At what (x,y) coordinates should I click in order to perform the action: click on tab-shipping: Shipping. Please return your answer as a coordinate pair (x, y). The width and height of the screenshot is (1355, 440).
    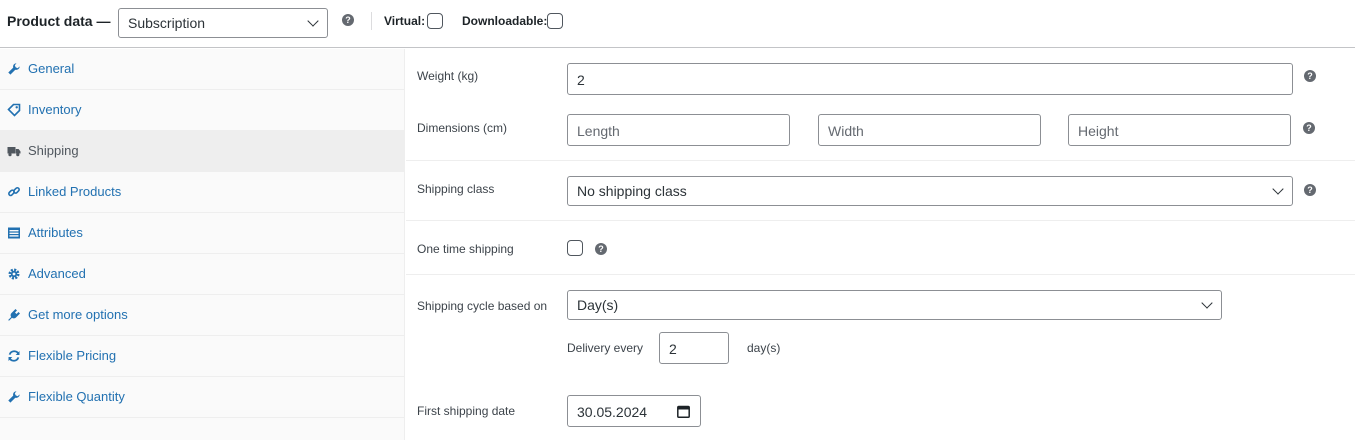
    Looking at the image, I should click on (202, 151).